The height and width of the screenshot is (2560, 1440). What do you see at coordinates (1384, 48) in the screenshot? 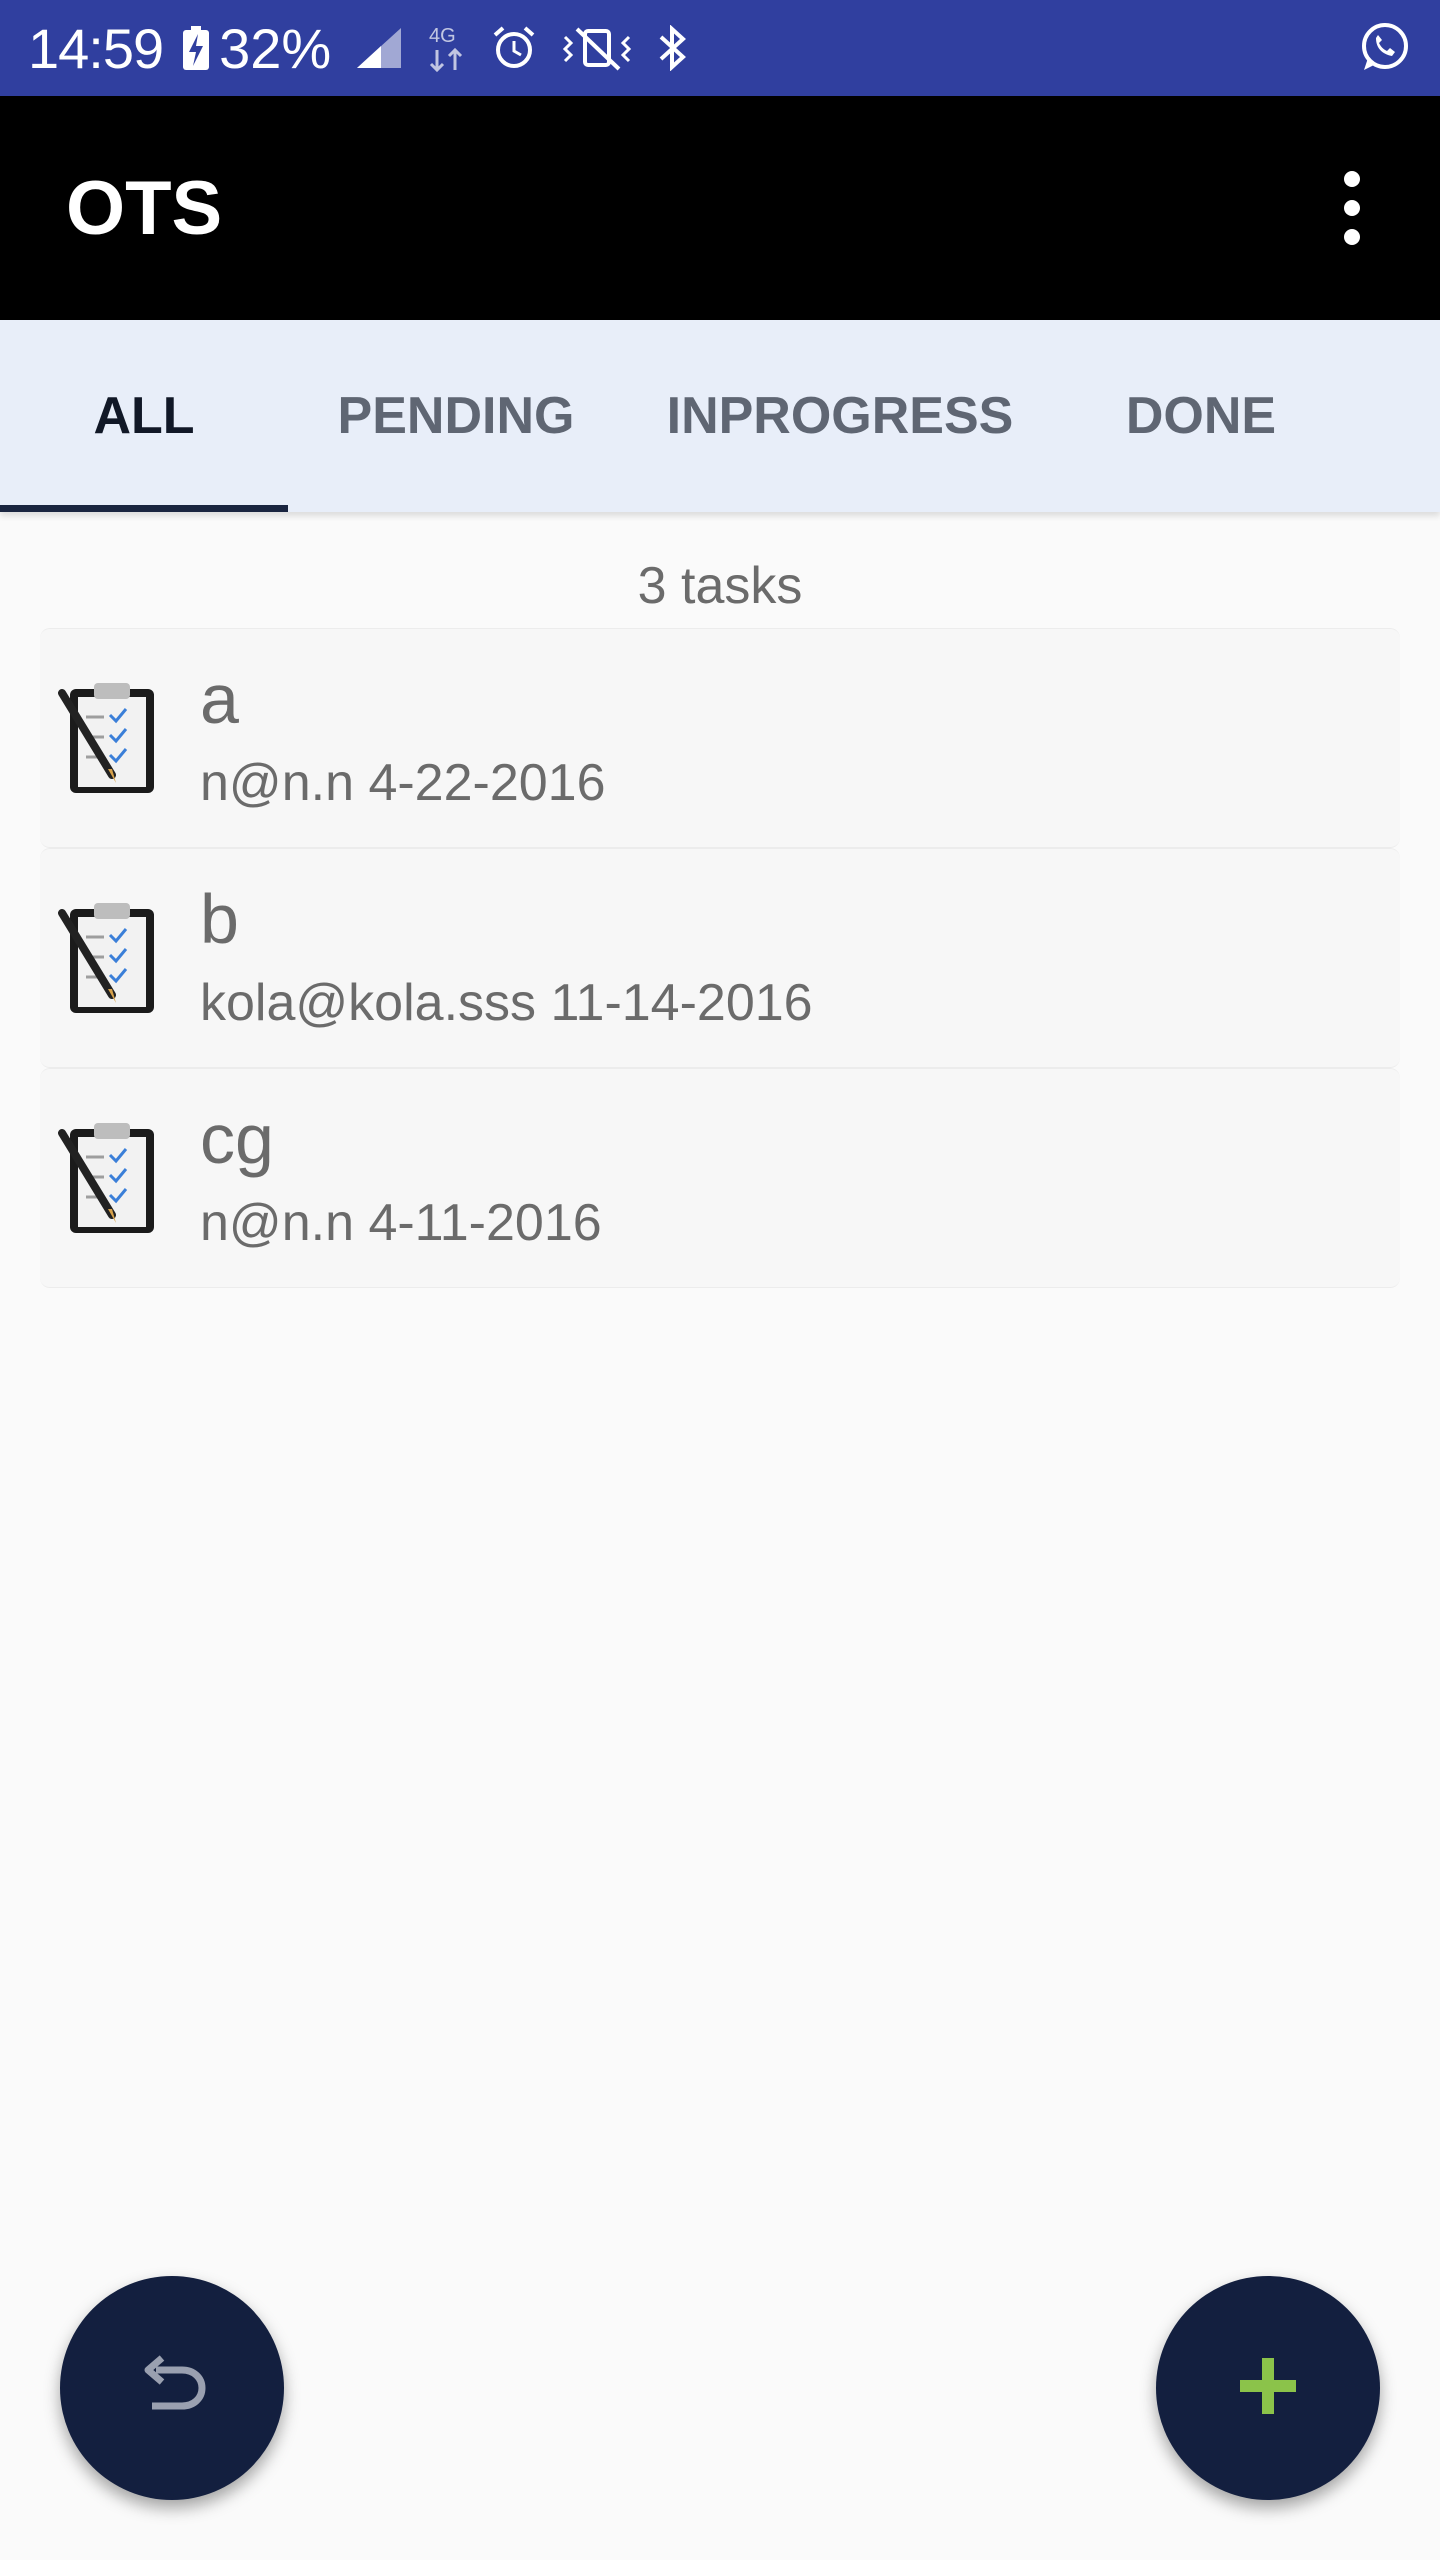
I see `whatsapp-icon` at bounding box center [1384, 48].